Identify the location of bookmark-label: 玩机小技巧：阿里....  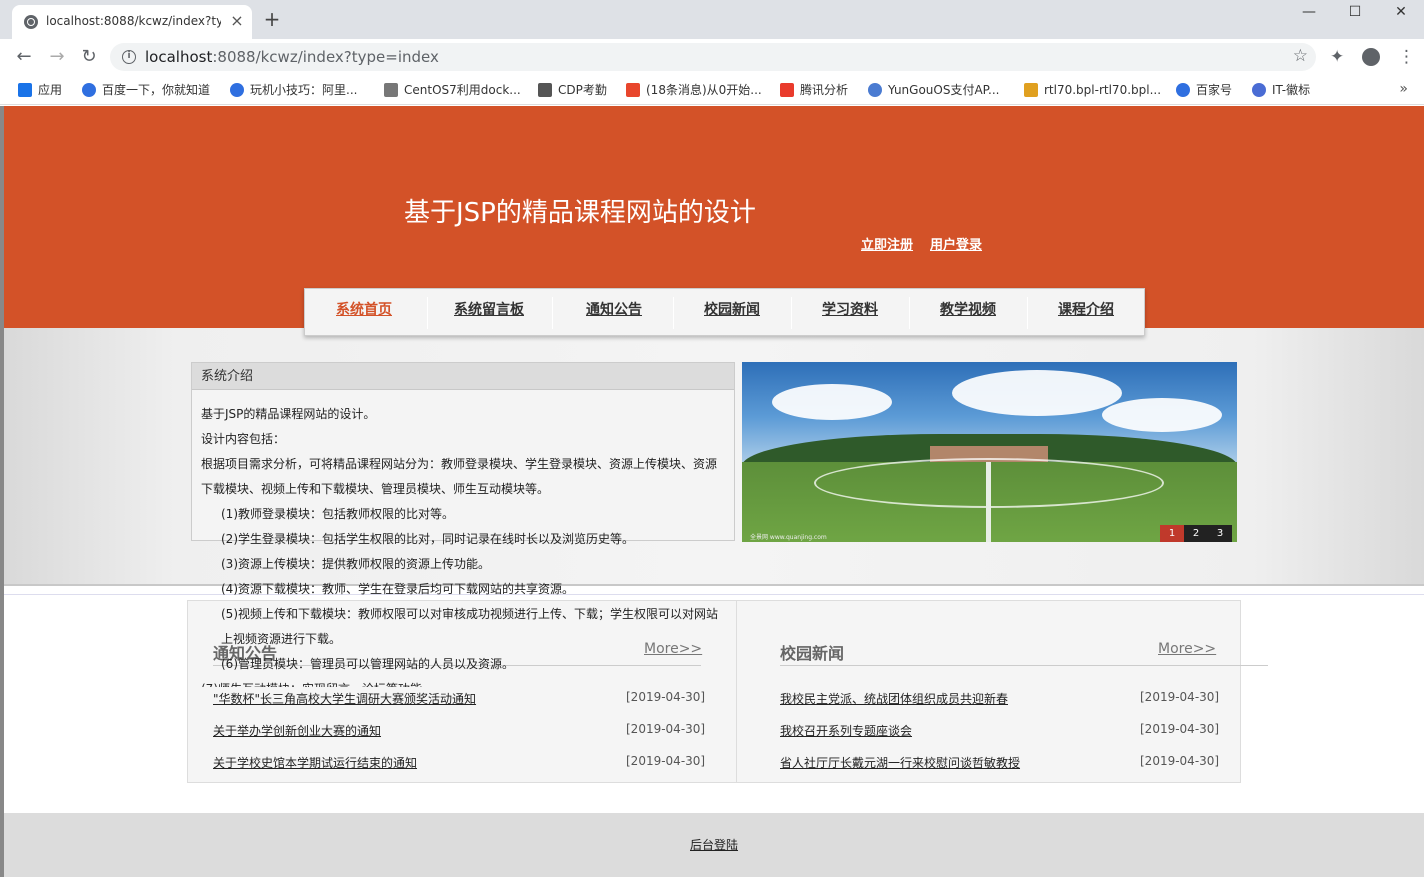
(304, 90).